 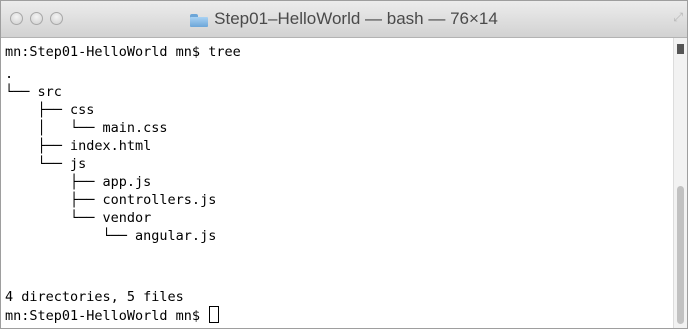 What do you see at coordinates (680, 255) in the screenshot?
I see `scrollbar-thumb` at bounding box center [680, 255].